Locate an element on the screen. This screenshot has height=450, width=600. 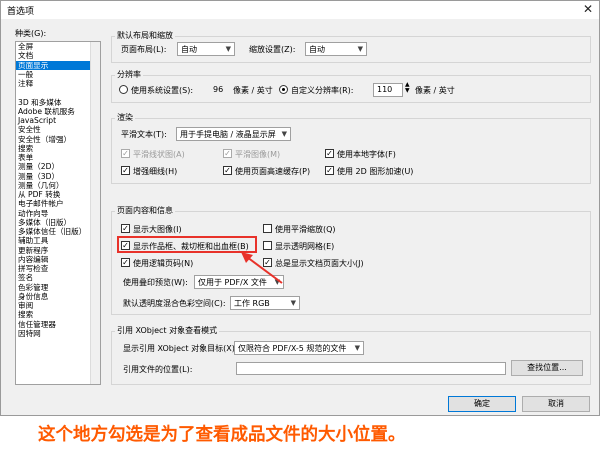
window-title: 首选项 is located at coordinates (21, 12).